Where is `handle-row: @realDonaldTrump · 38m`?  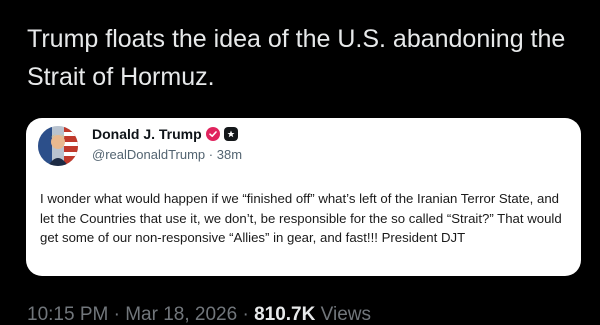
handle-row: @realDonaldTrump · 38m is located at coordinates (167, 154).